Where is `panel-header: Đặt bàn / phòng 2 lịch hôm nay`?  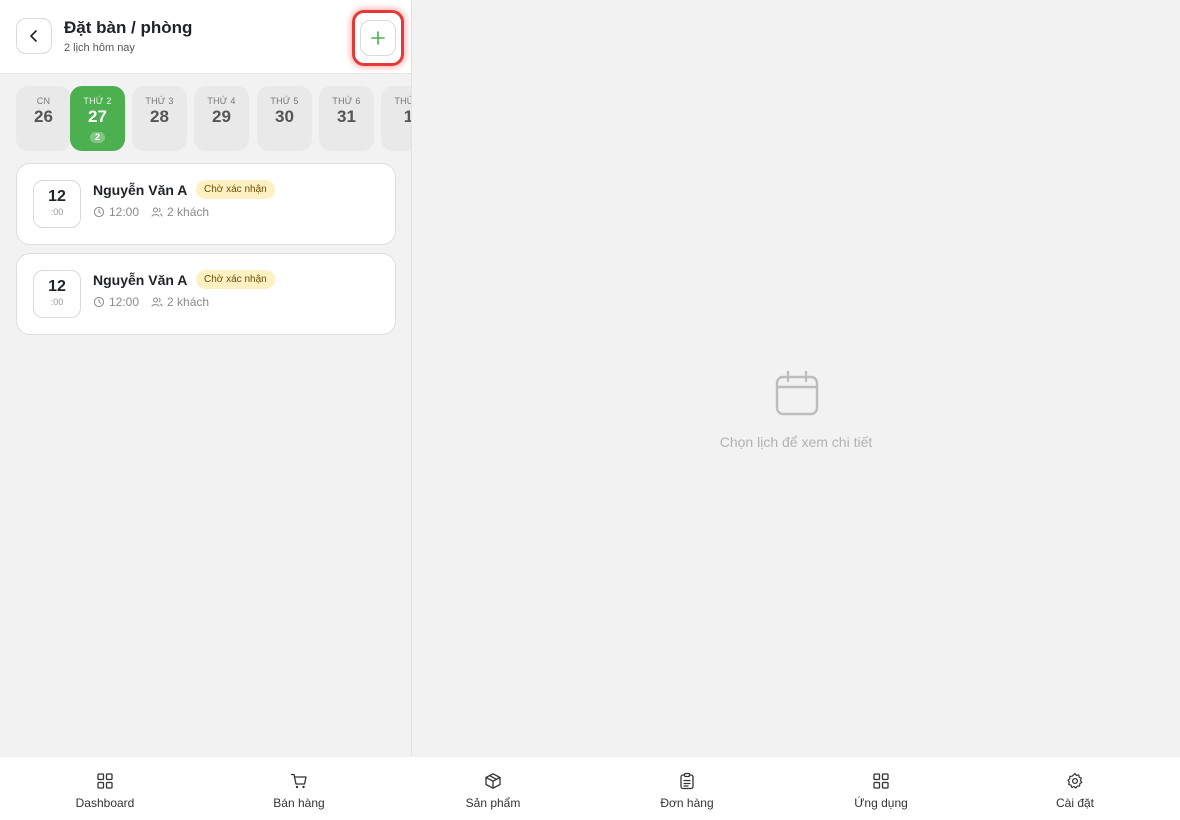 panel-header: Đặt bàn / phòng 2 lịch hôm nay is located at coordinates (205, 37).